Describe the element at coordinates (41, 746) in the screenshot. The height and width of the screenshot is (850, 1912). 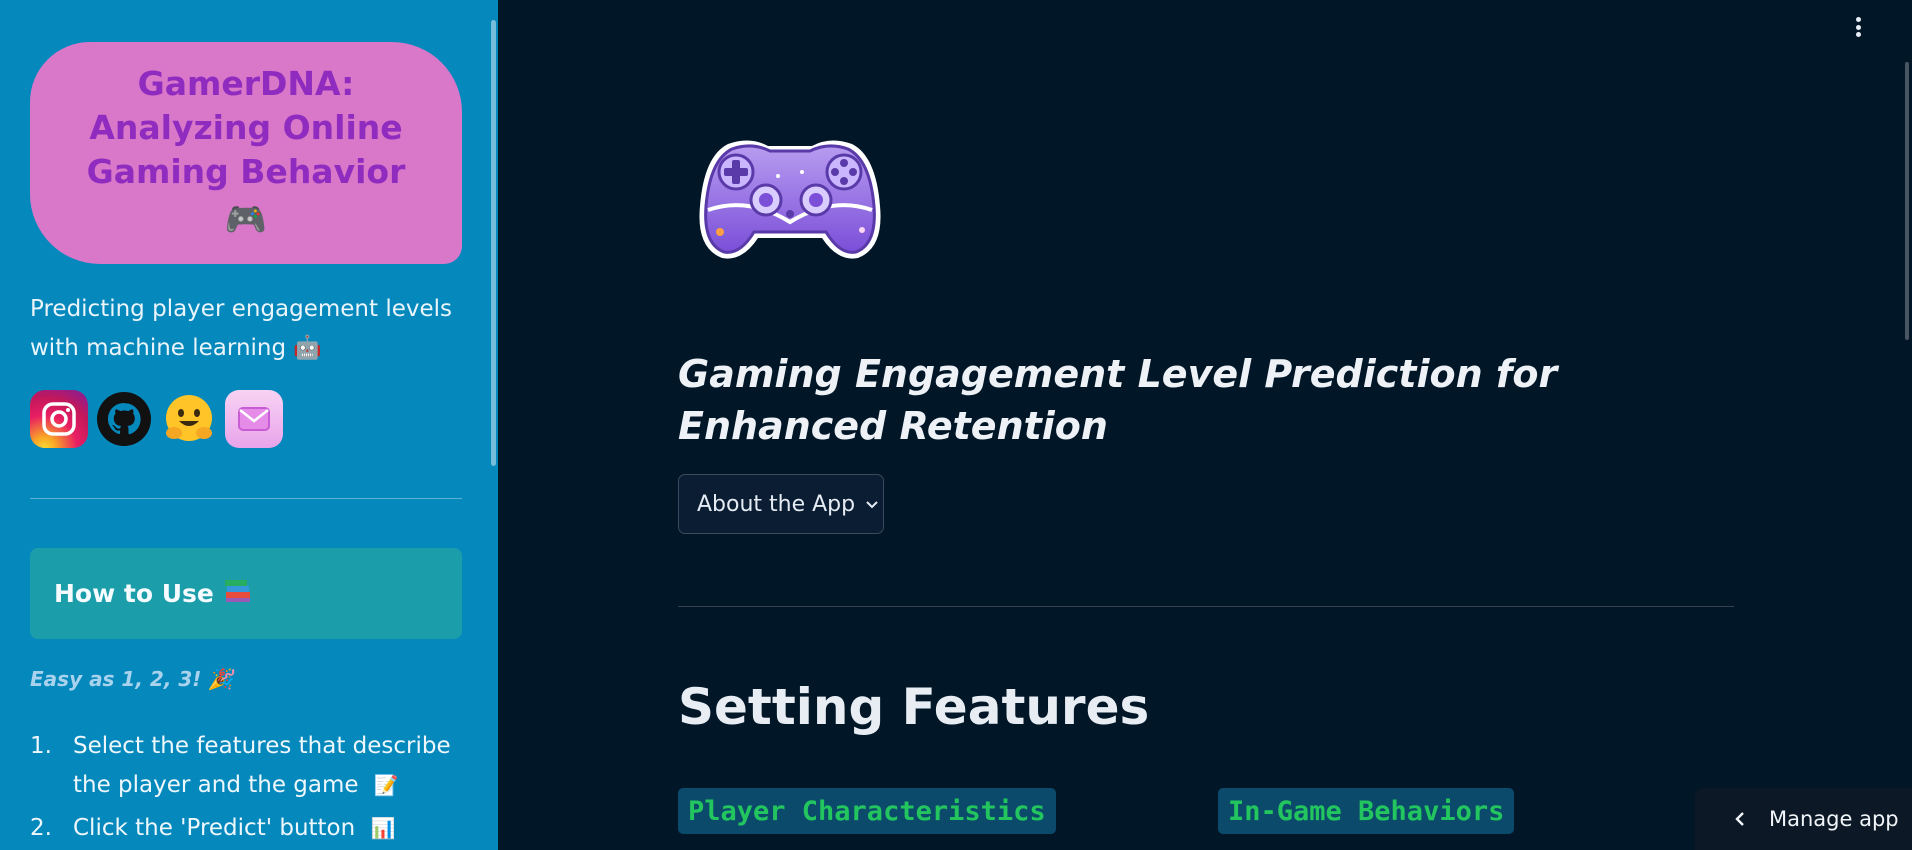
I see `step-number: 1.` at that location.